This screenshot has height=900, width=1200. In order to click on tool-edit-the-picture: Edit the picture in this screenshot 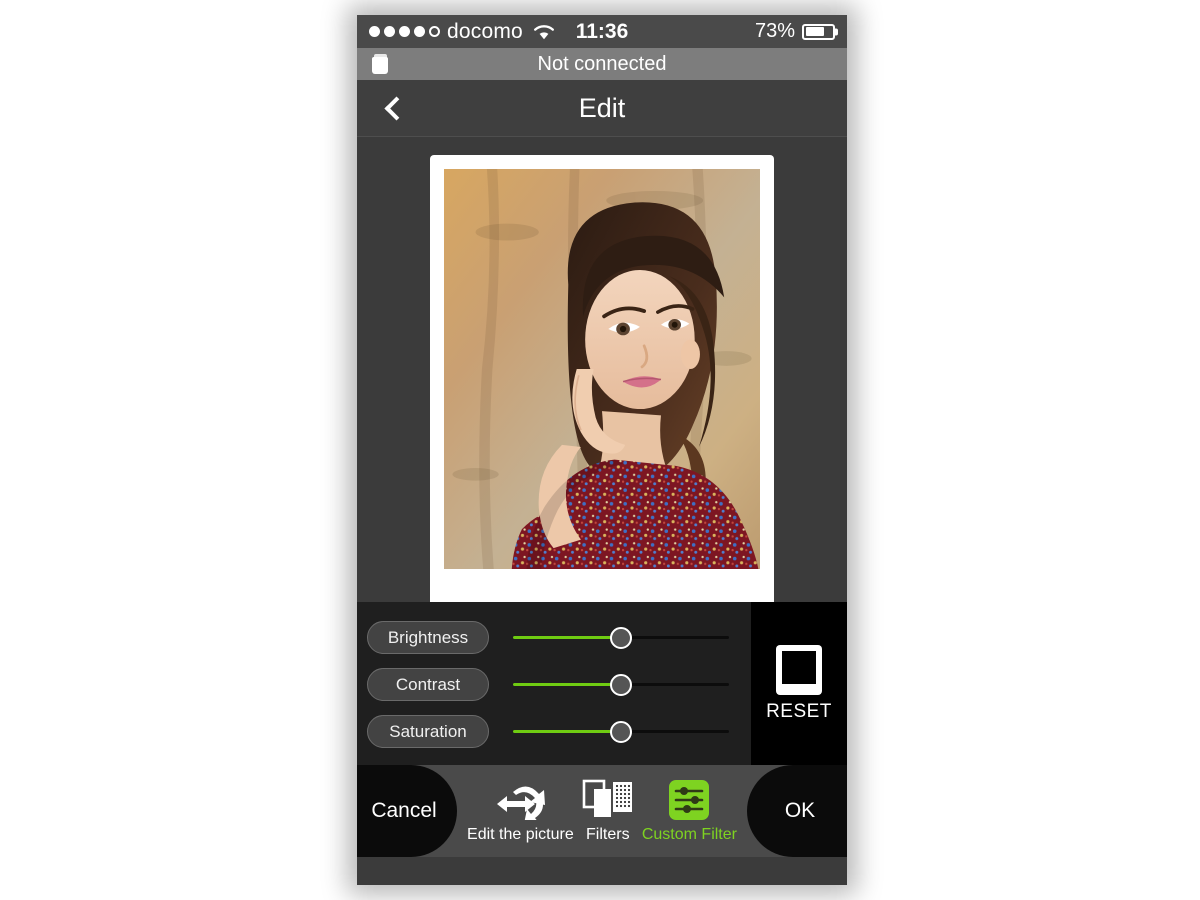, I will do `click(520, 811)`.